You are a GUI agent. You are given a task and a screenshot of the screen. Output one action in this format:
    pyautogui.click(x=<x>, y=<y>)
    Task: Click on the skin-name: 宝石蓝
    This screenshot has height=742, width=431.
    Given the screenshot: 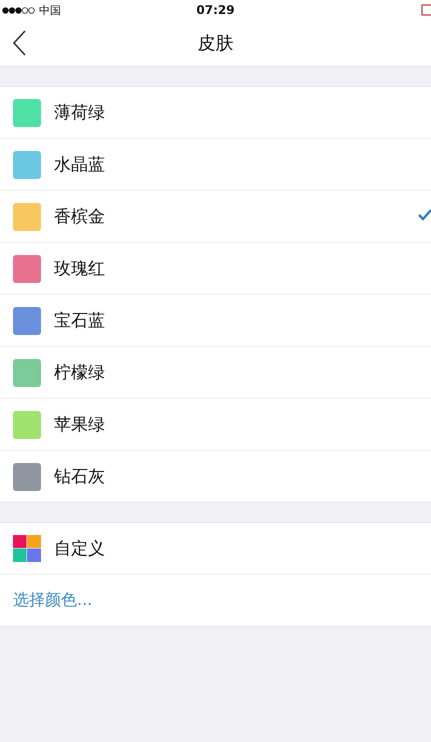 What is the action you would take?
    pyautogui.click(x=79, y=321)
    